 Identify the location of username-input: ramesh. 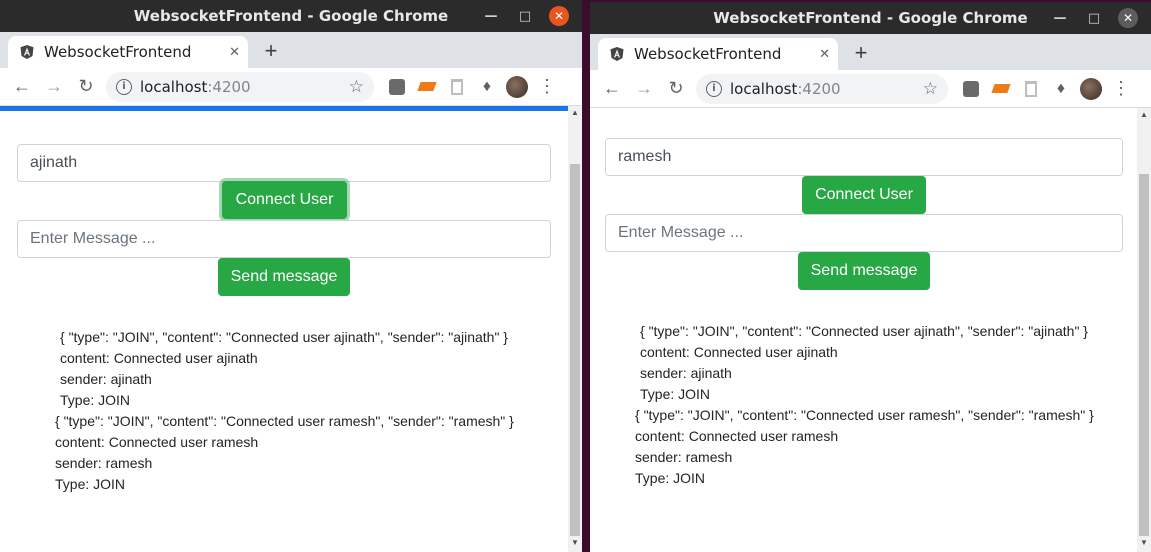
(864, 157).